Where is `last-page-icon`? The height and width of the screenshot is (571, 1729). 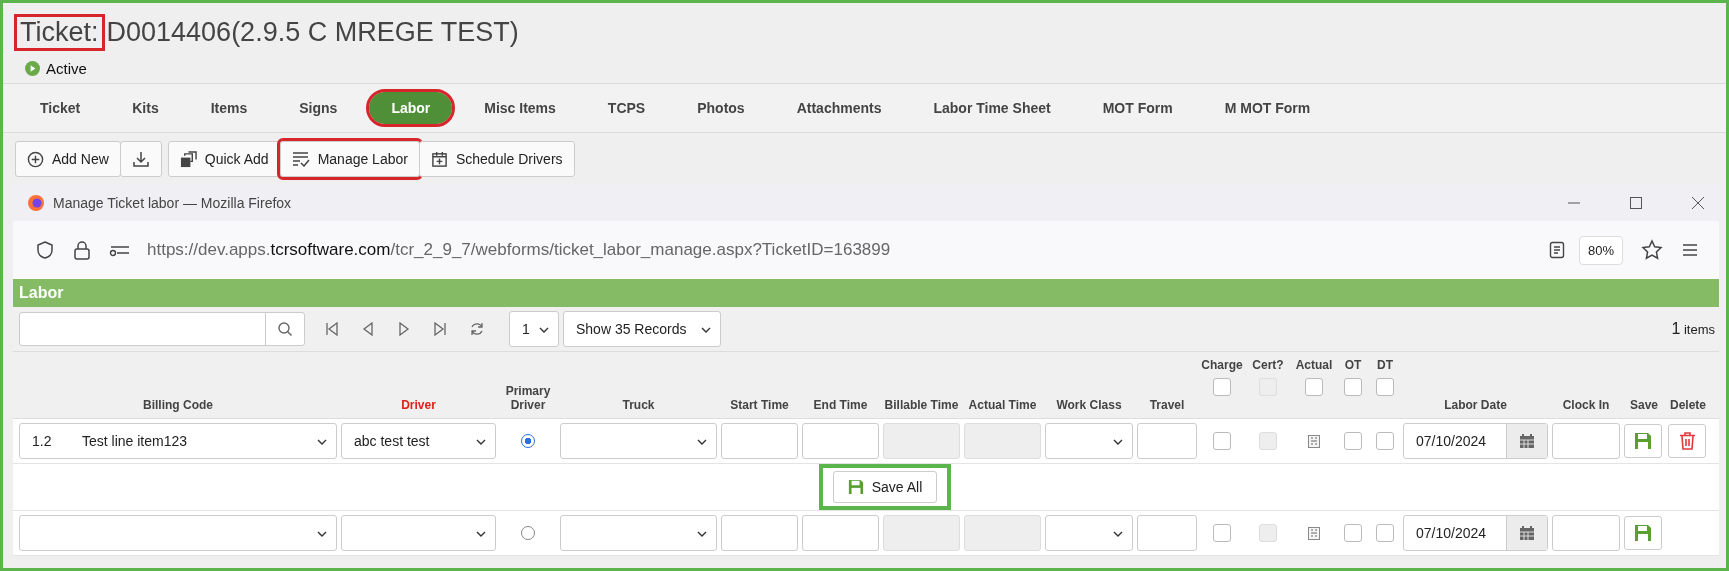
last-page-icon is located at coordinates (440, 329).